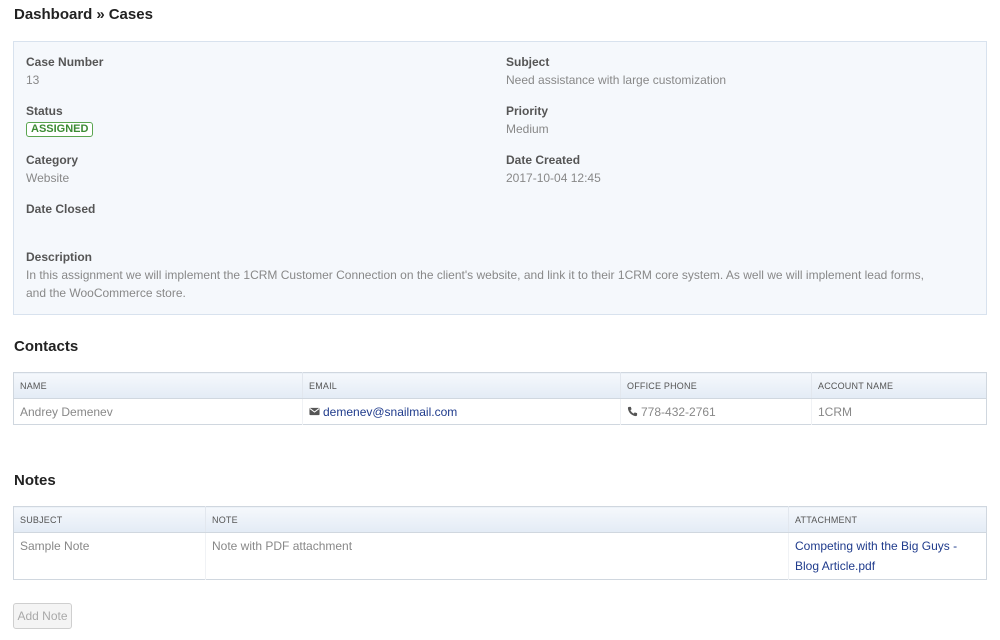  Describe the element at coordinates (64, 71) in the screenshot. I see `case-number-field: Case Number 13` at that location.